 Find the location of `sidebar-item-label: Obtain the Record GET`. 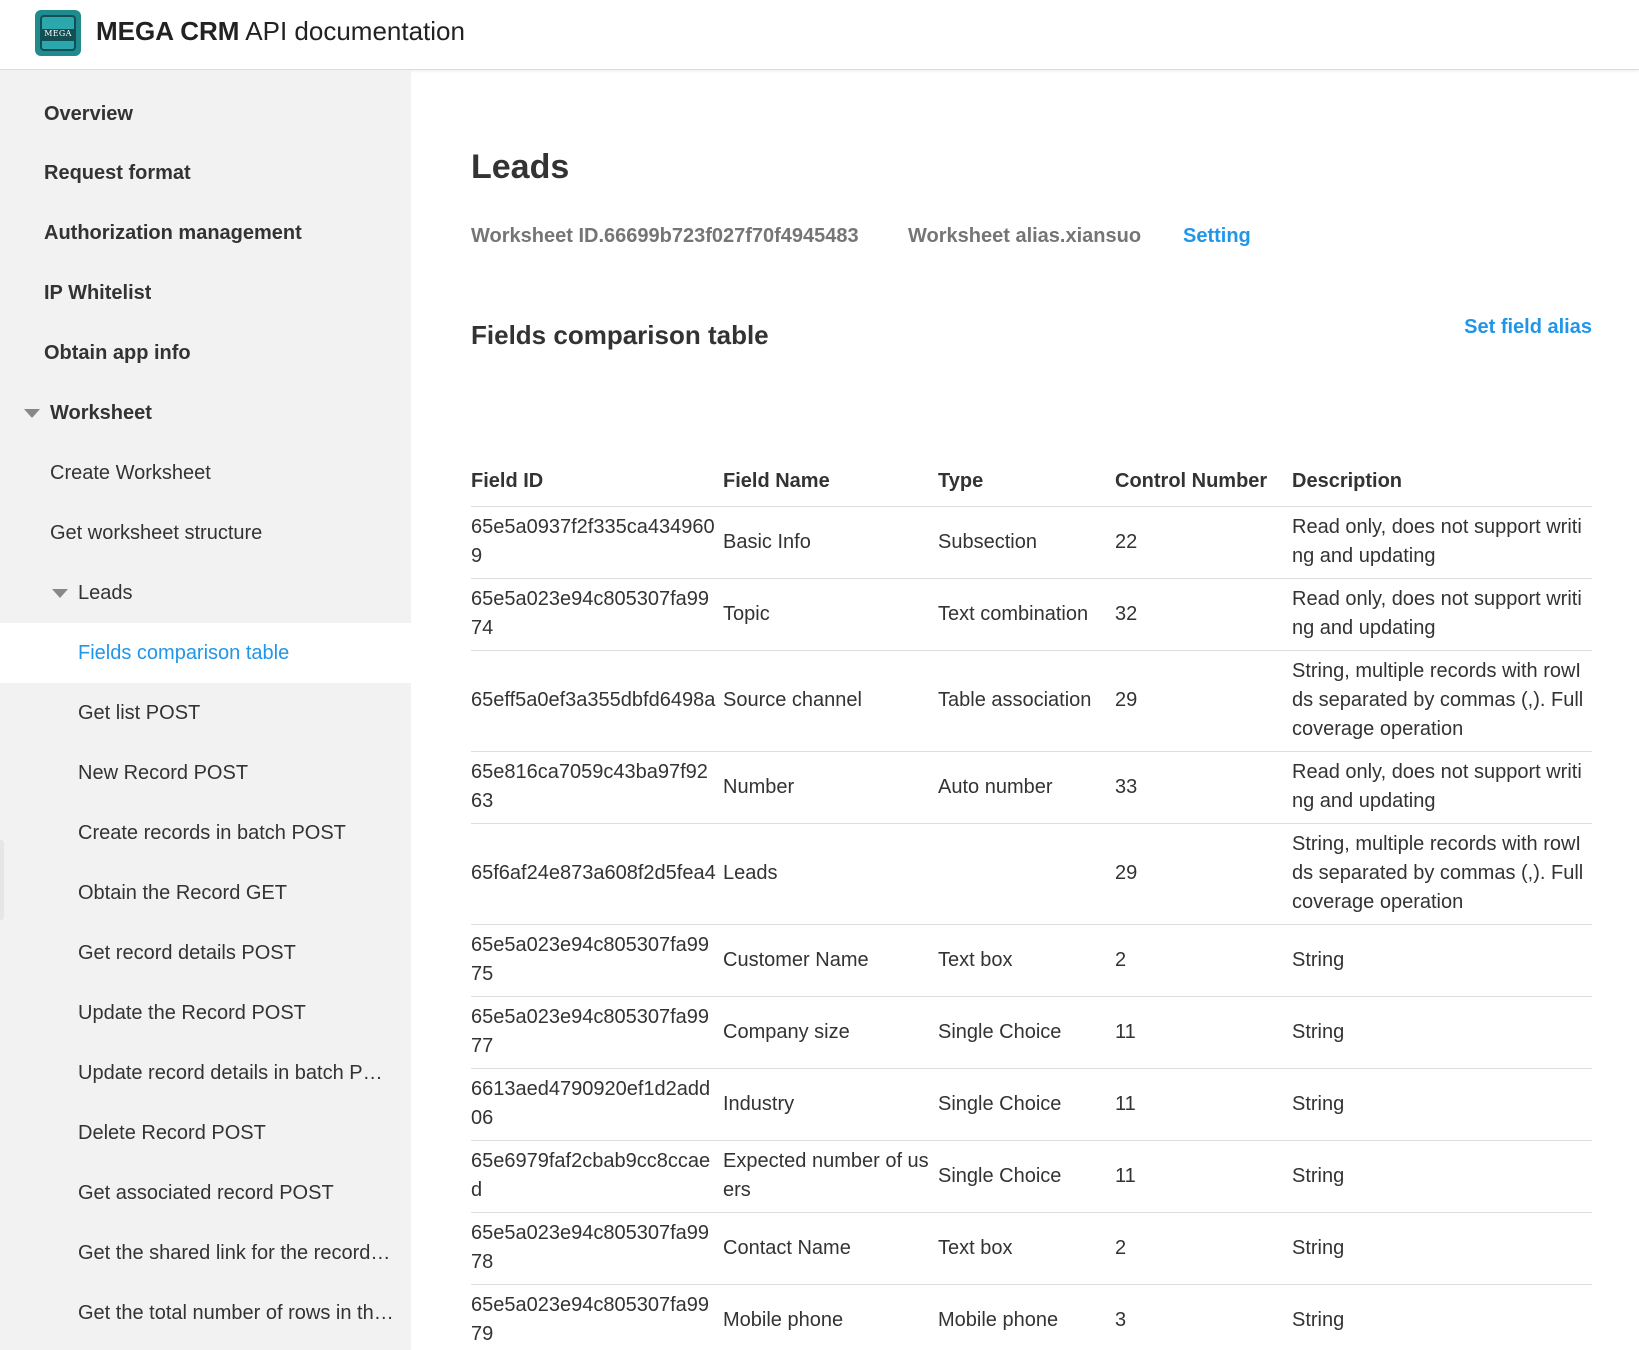

sidebar-item-label: Obtain the Record GET is located at coordinates (182, 892).